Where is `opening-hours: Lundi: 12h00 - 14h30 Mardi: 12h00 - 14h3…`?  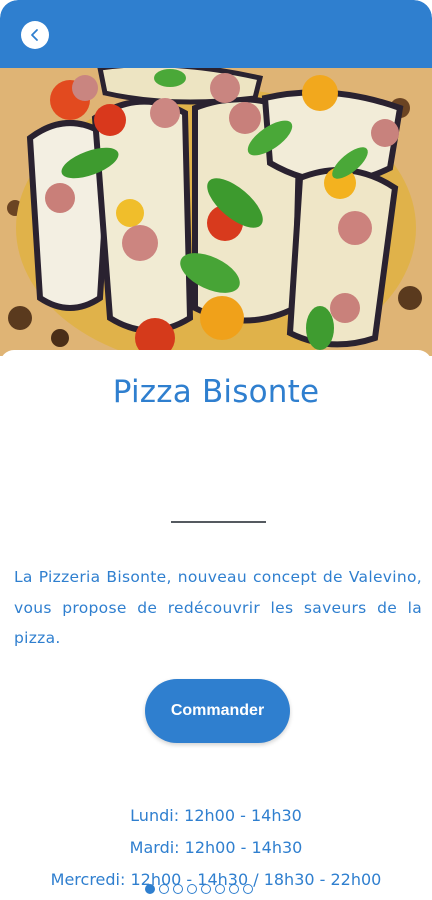 opening-hours: Lundi: 12h00 - 14h30 Mardi: 12h00 - 14h3… is located at coordinates (216, 848).